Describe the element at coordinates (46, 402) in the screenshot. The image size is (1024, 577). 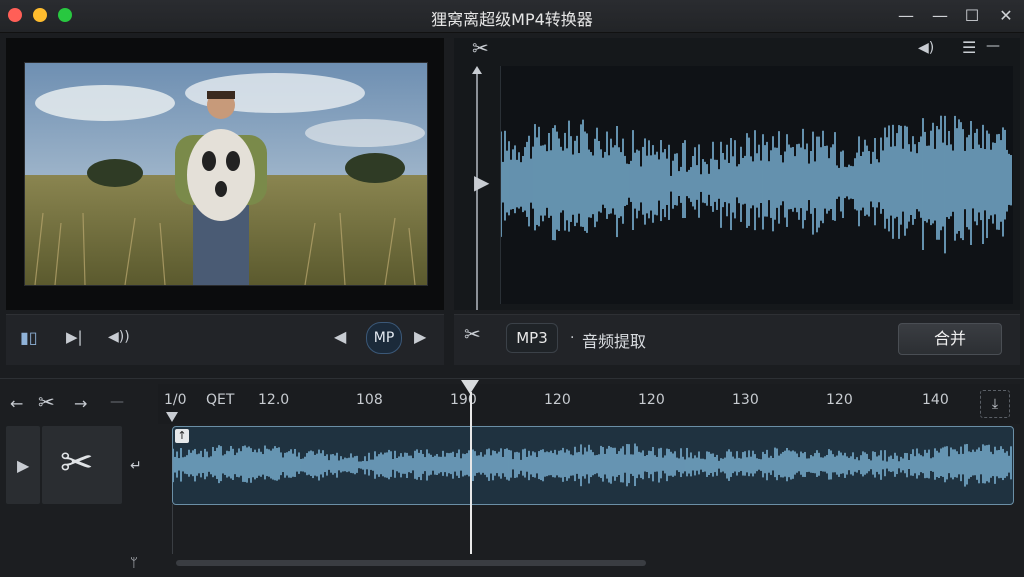
I see `timeline-cut-icon: ✂` at that location.